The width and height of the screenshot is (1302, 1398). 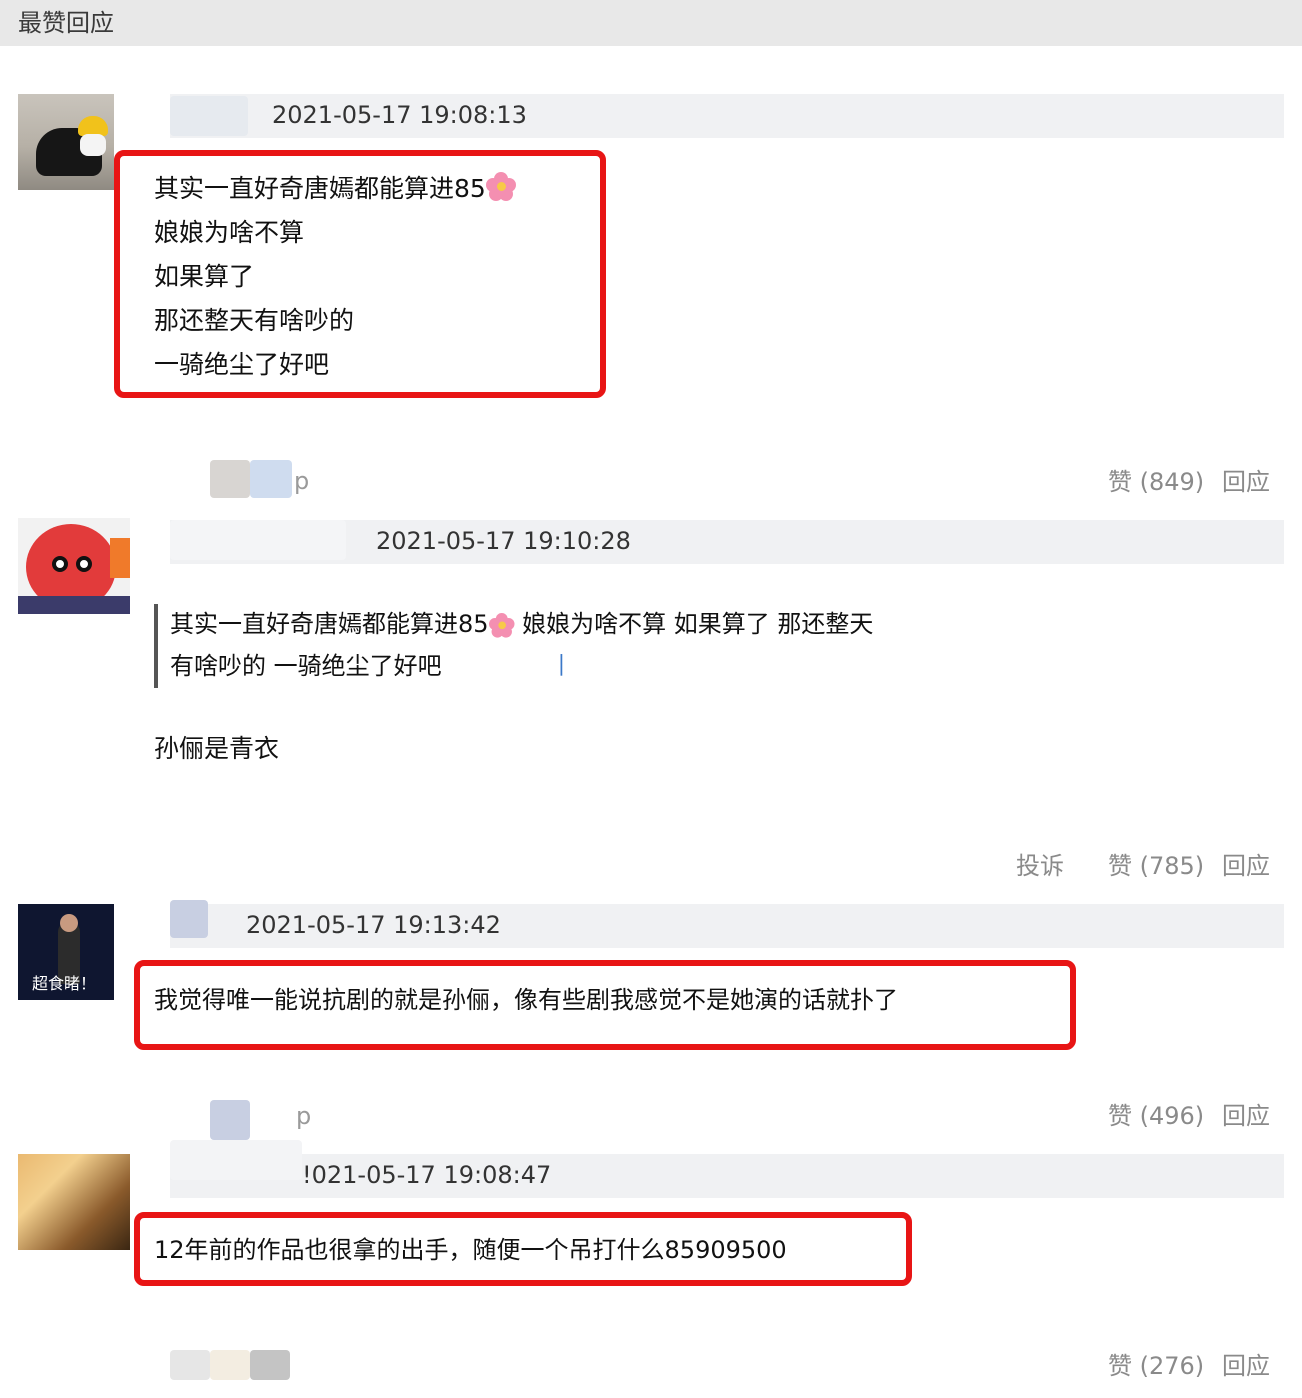 I want to click on comment-text: 我觉得唯一能说抗剧的就是孙俪，像有些剧我感觉不是她演的话就扑了, so click(x=526, y=1000).